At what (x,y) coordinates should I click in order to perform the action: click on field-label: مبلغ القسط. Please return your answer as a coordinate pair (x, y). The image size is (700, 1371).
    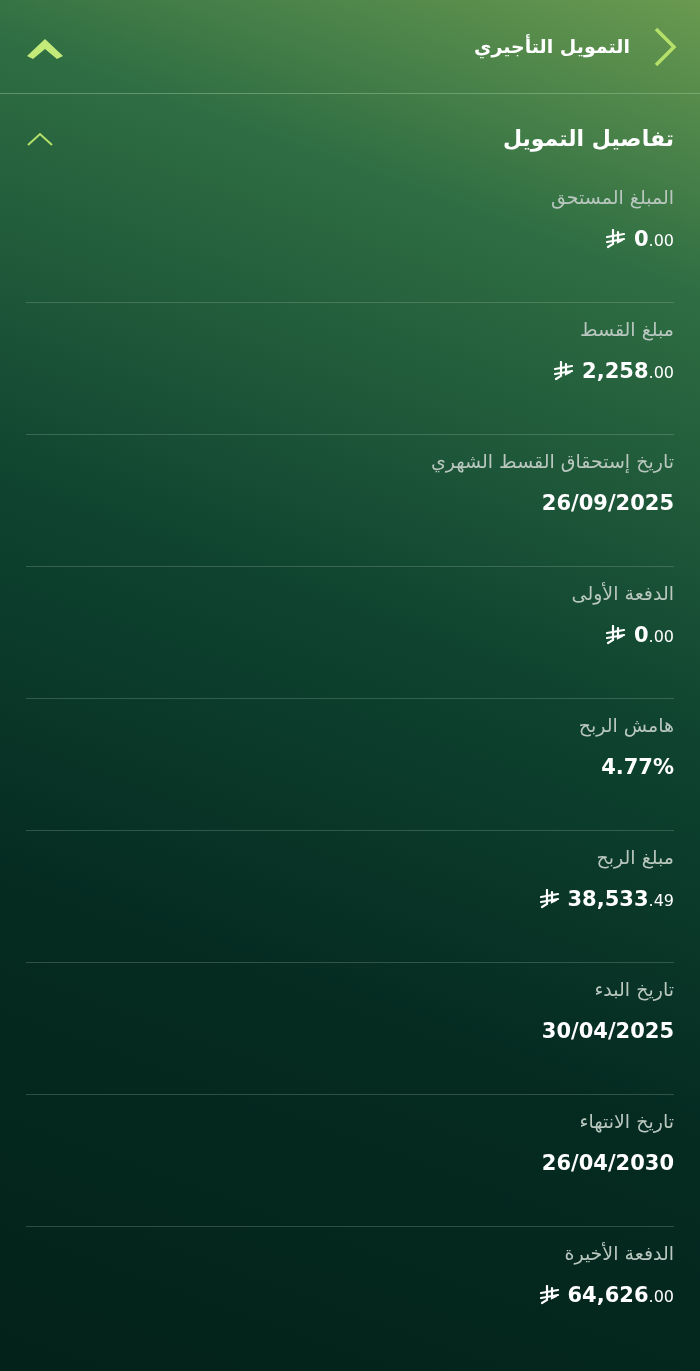
    Looking at the image, I should click on (626, 330).